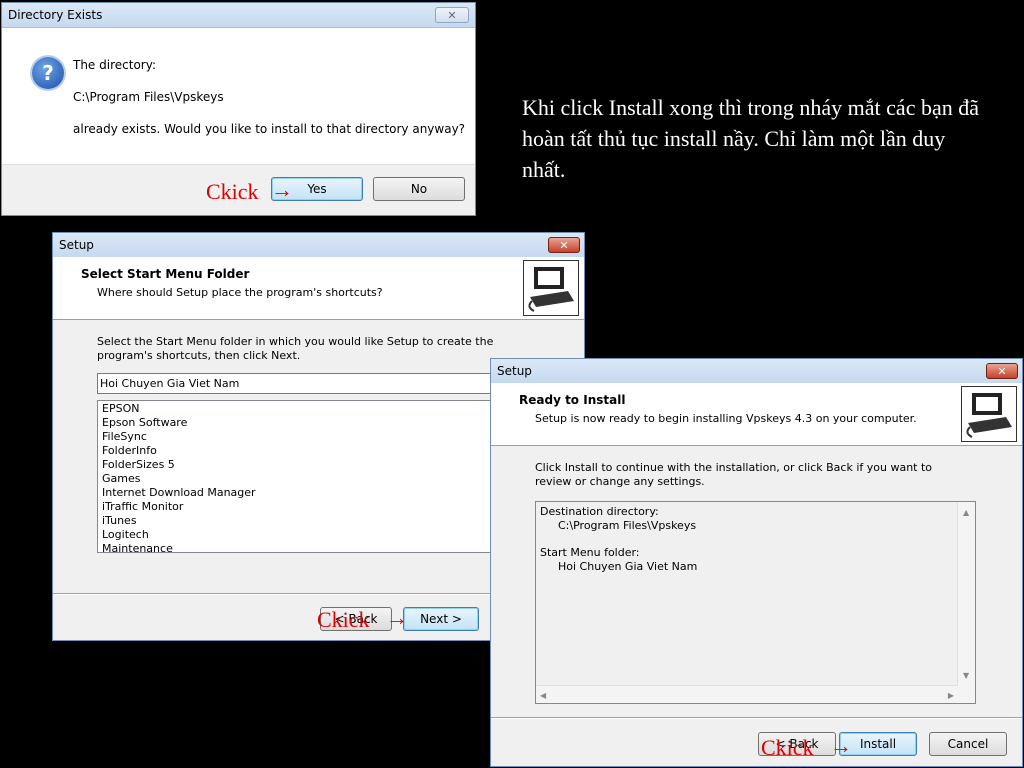 Image resolution: width=1024 pixels, height=768 pixels. I want to click on destination-value: C:\Program Files\Vpskeys, so click(627, 525).